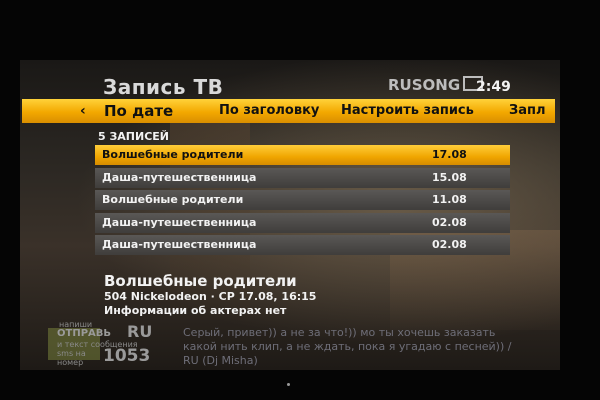  Describe the element at coordinates (127, 356) in the screenshot. I see `sms-number: 1053` at that location.